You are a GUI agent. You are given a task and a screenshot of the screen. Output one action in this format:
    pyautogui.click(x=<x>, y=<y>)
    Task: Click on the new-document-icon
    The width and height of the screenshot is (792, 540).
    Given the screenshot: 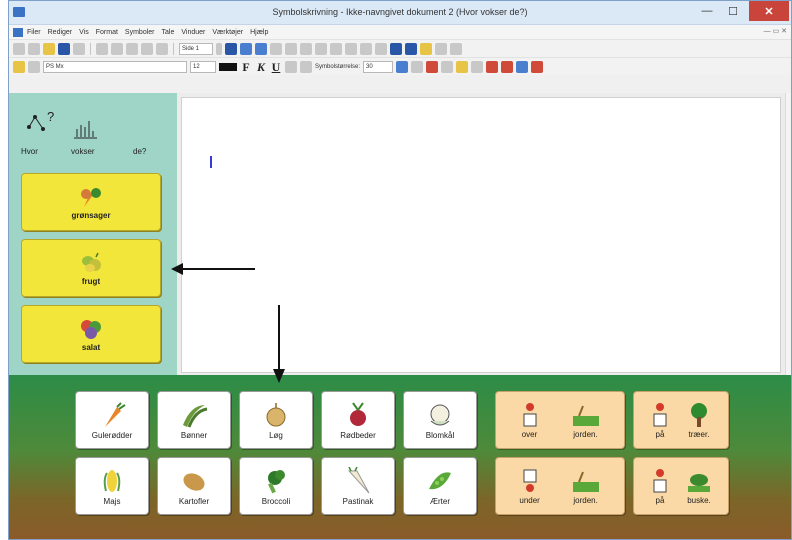 What is the action you would take?
    pyautogui.click(x=34, y=48)
    